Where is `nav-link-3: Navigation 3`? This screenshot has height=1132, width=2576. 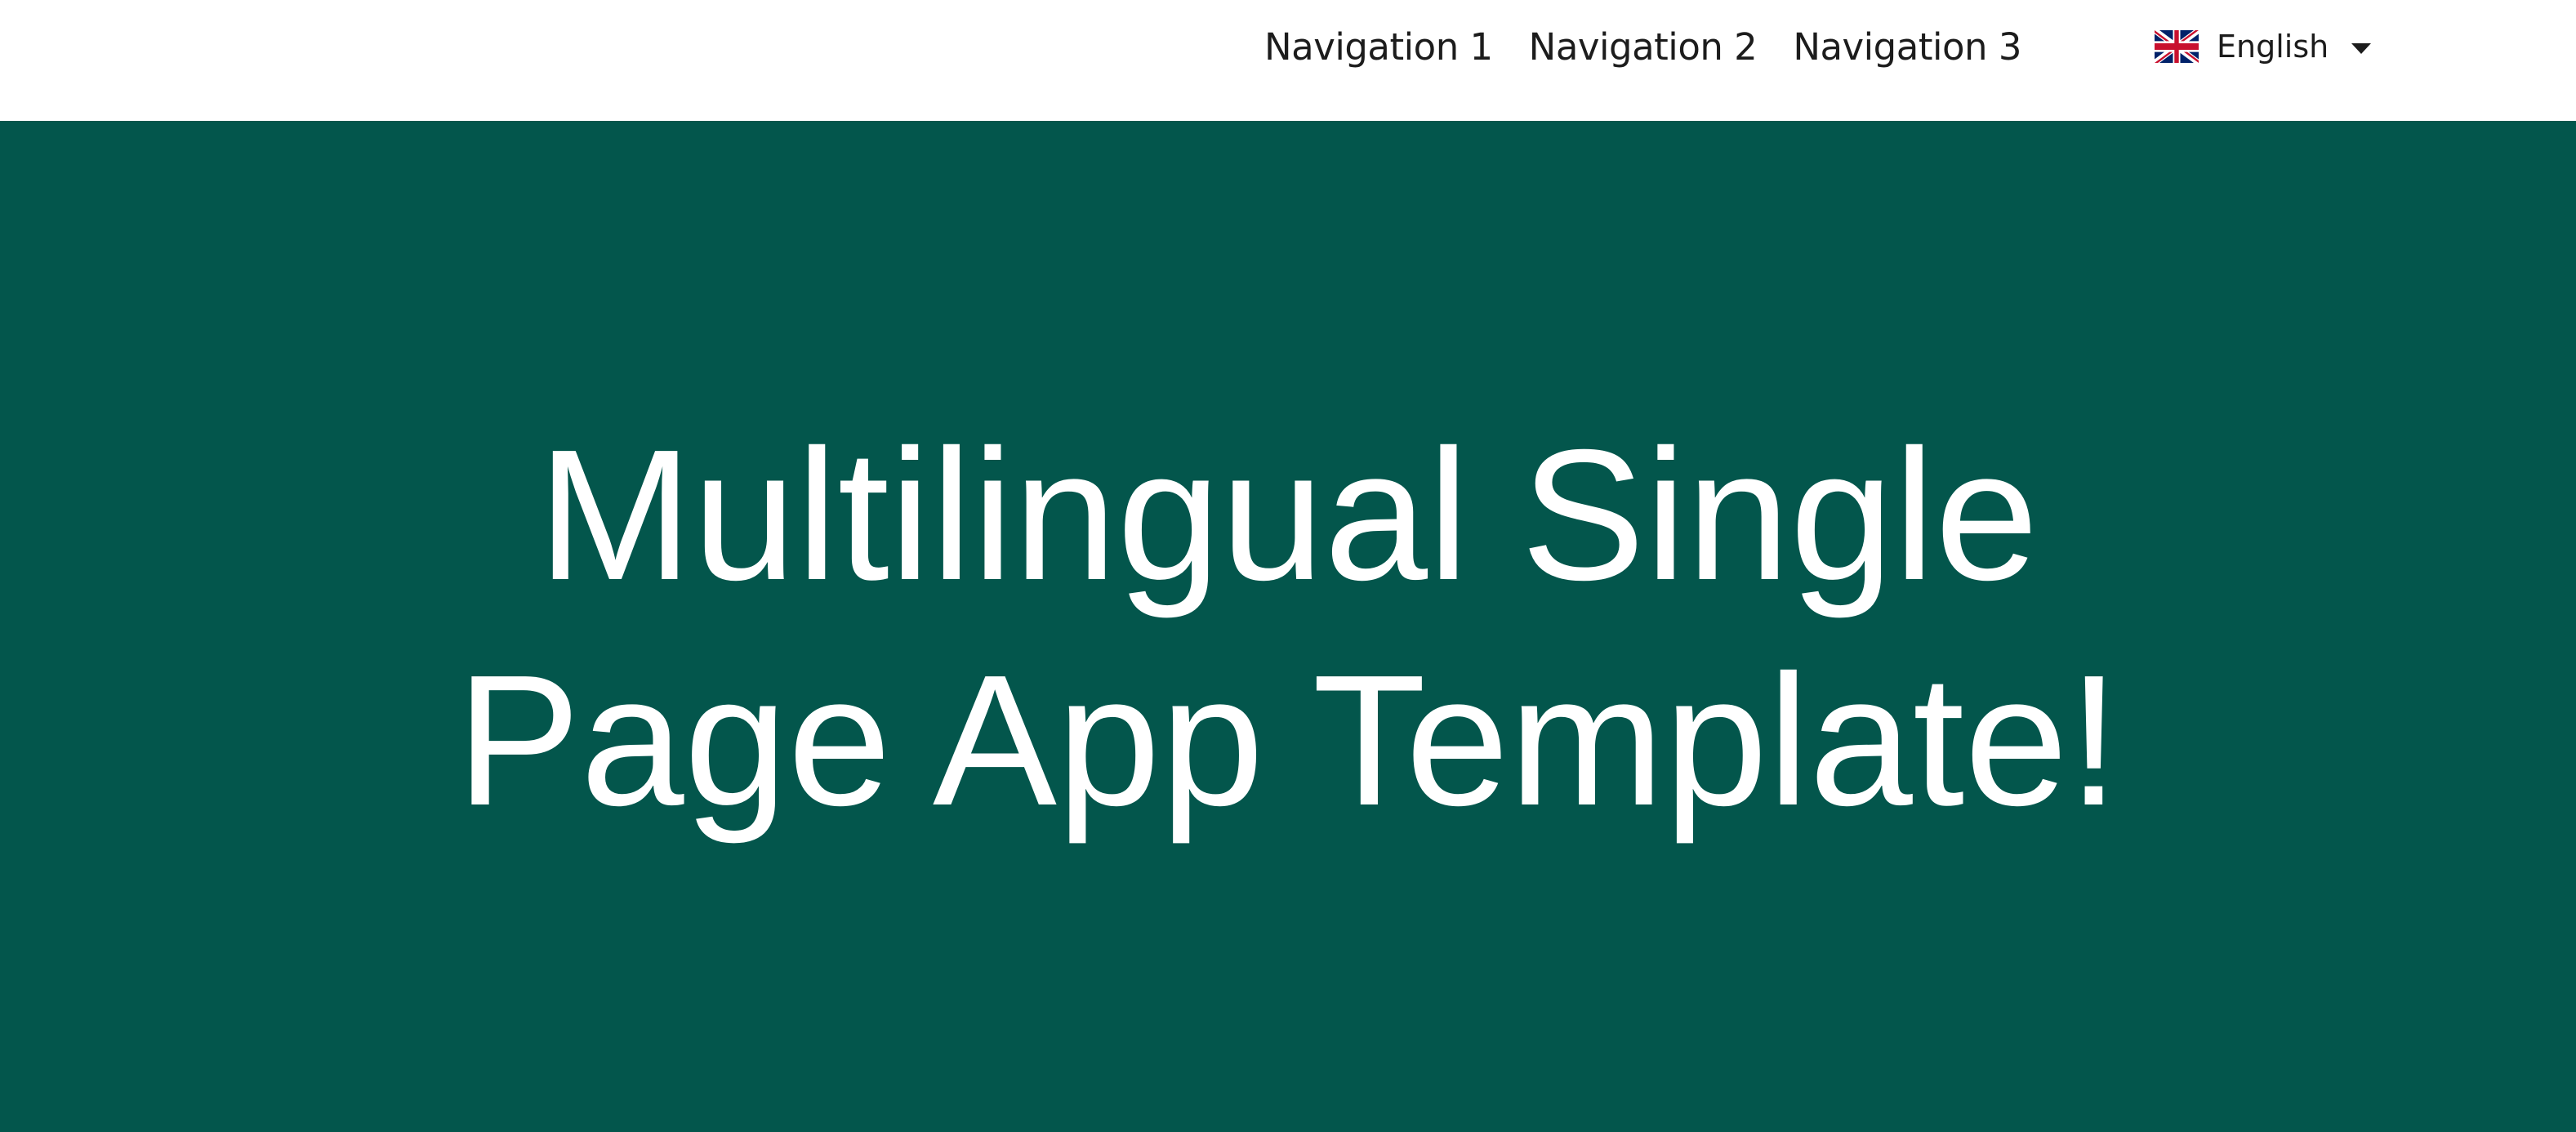
nav-link-3: Navigation 3 is located at coordinates (1907, 47).